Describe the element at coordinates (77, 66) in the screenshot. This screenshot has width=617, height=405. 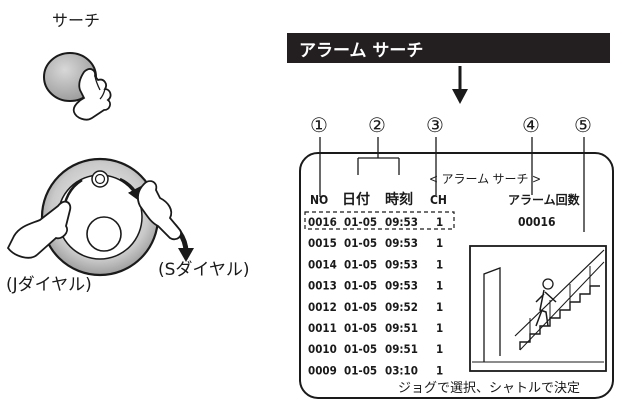
I see `search-button-group: サーチ` at that location.